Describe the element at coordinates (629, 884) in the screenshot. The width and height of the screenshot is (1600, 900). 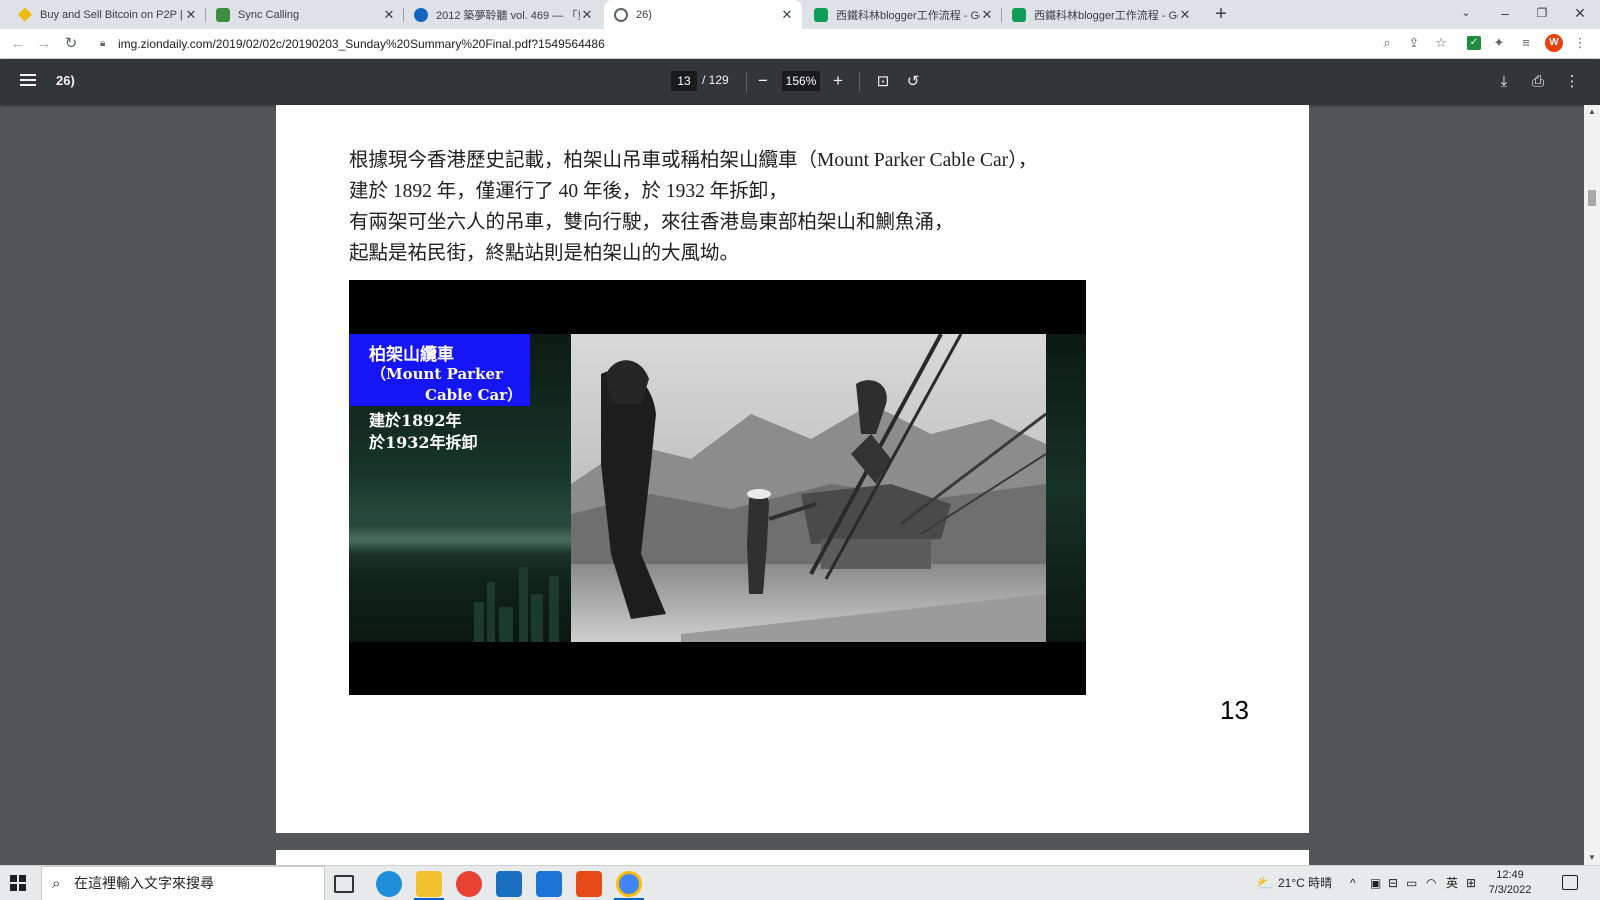
I see `chrome-active-icon` at that location.